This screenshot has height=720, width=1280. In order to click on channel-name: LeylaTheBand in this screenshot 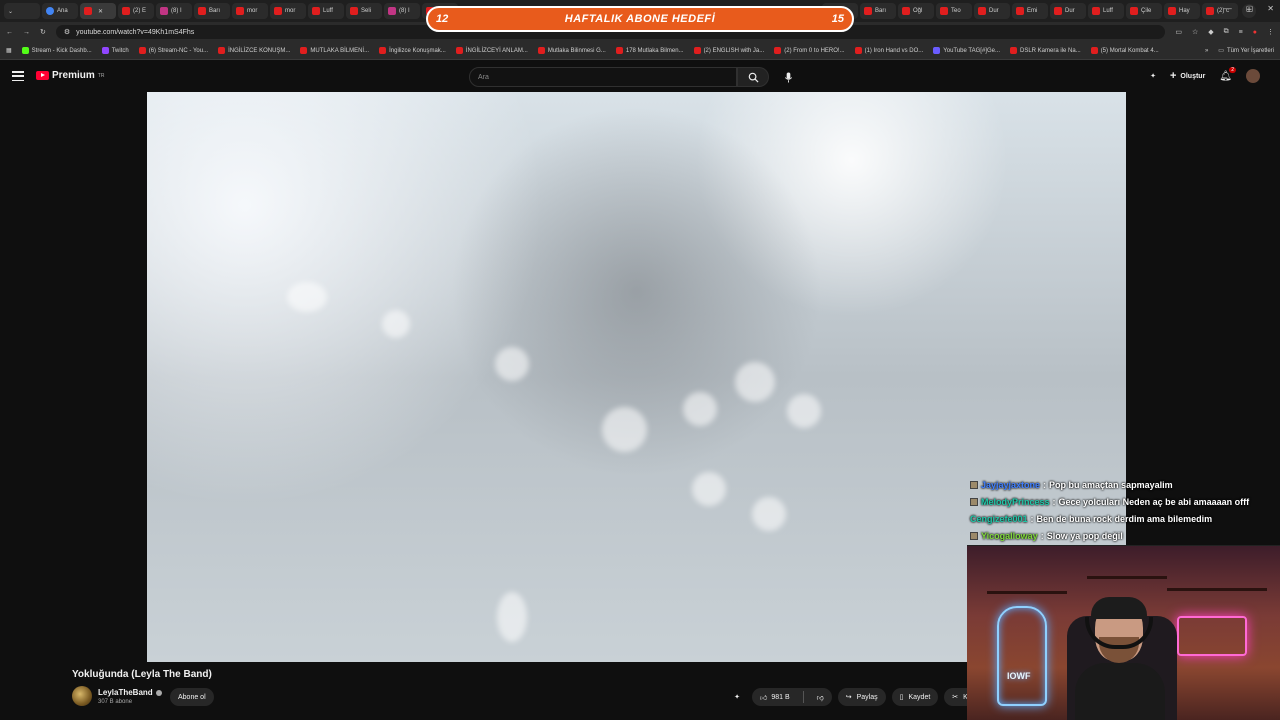, I will do `click(130, 692)`.